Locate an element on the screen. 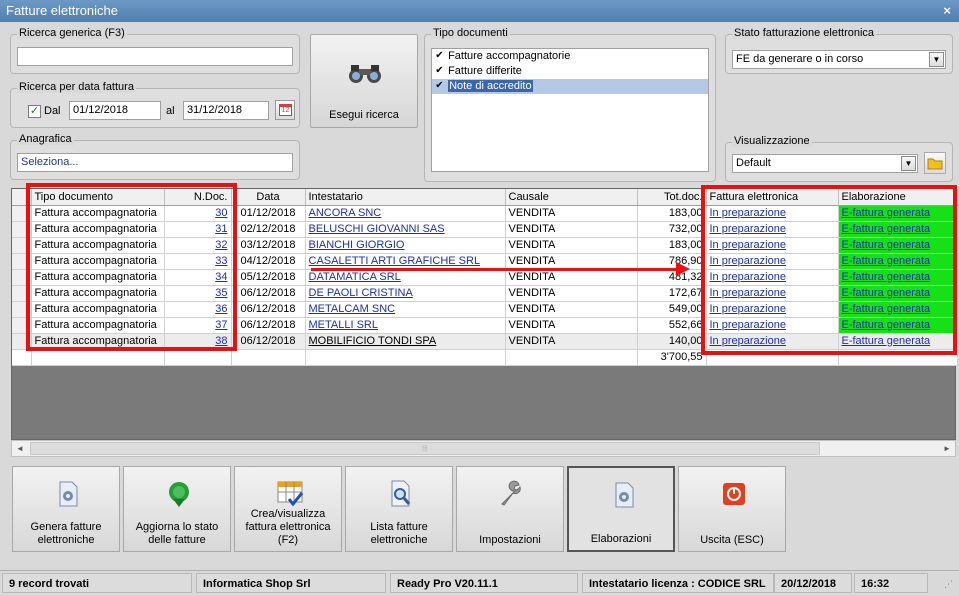 The image size is (959, 596). table-cell: DATAMATICA SRL is located at coordinates (405, 277).